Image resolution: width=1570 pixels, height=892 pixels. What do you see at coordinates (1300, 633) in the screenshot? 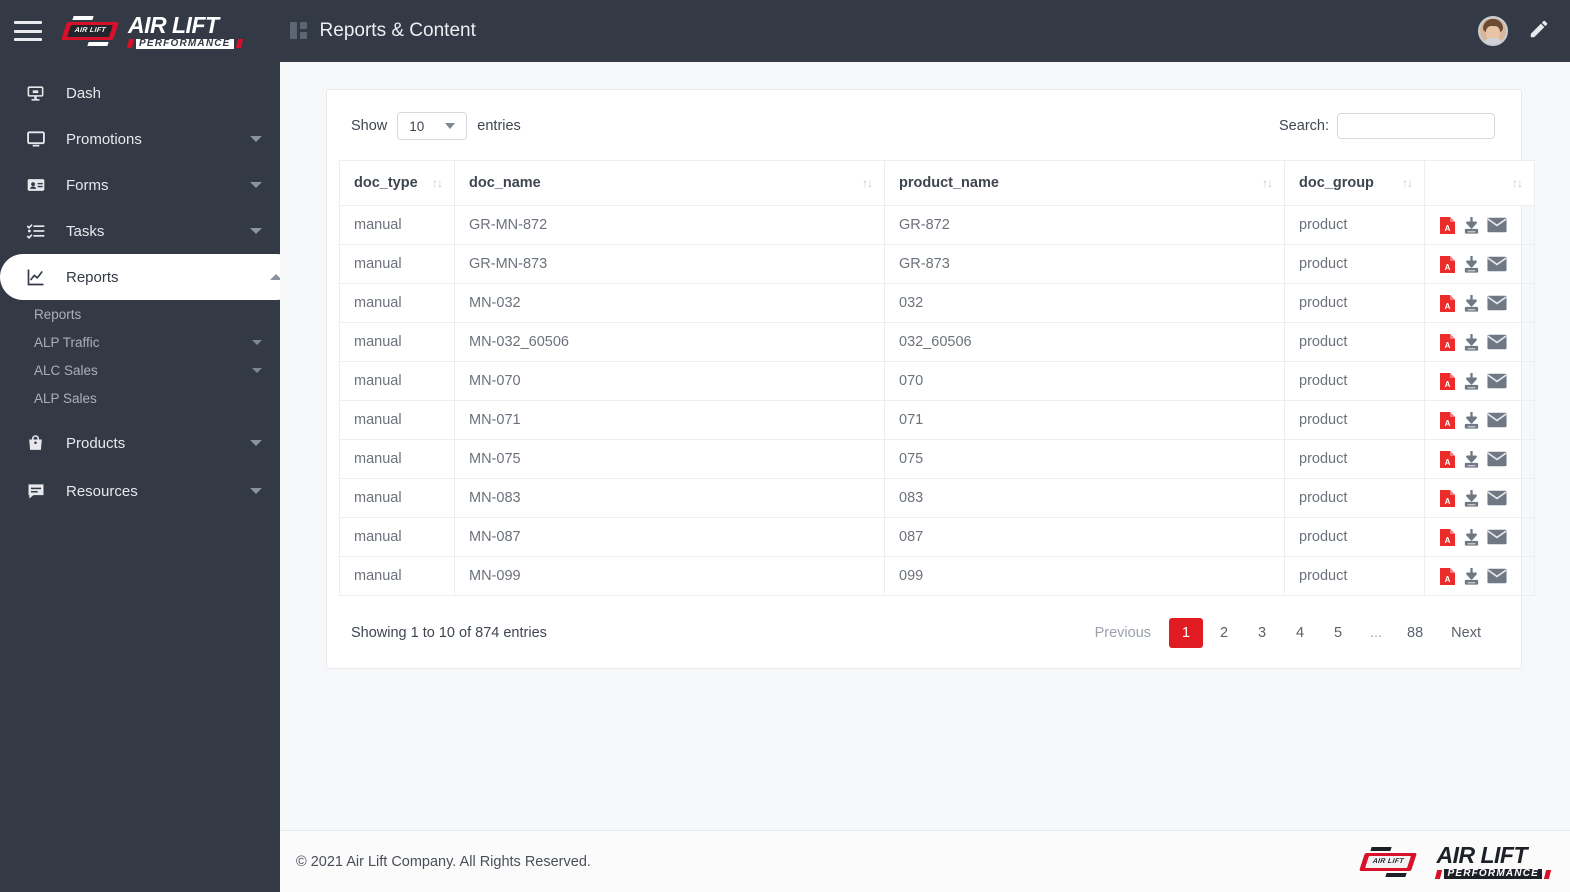
I see `pagination-page-4: 4` at bounding box center [1300, 633].